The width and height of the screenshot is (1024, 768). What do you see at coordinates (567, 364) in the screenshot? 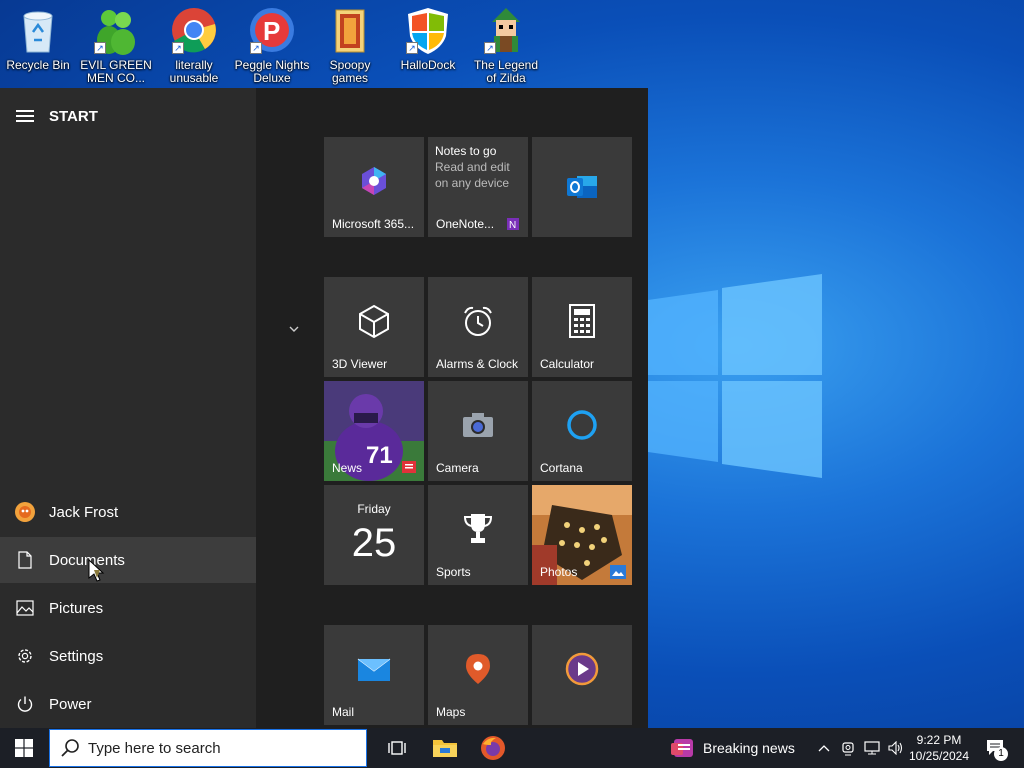
I see `tile-label: Calculator` at bounding box center [567, 364].